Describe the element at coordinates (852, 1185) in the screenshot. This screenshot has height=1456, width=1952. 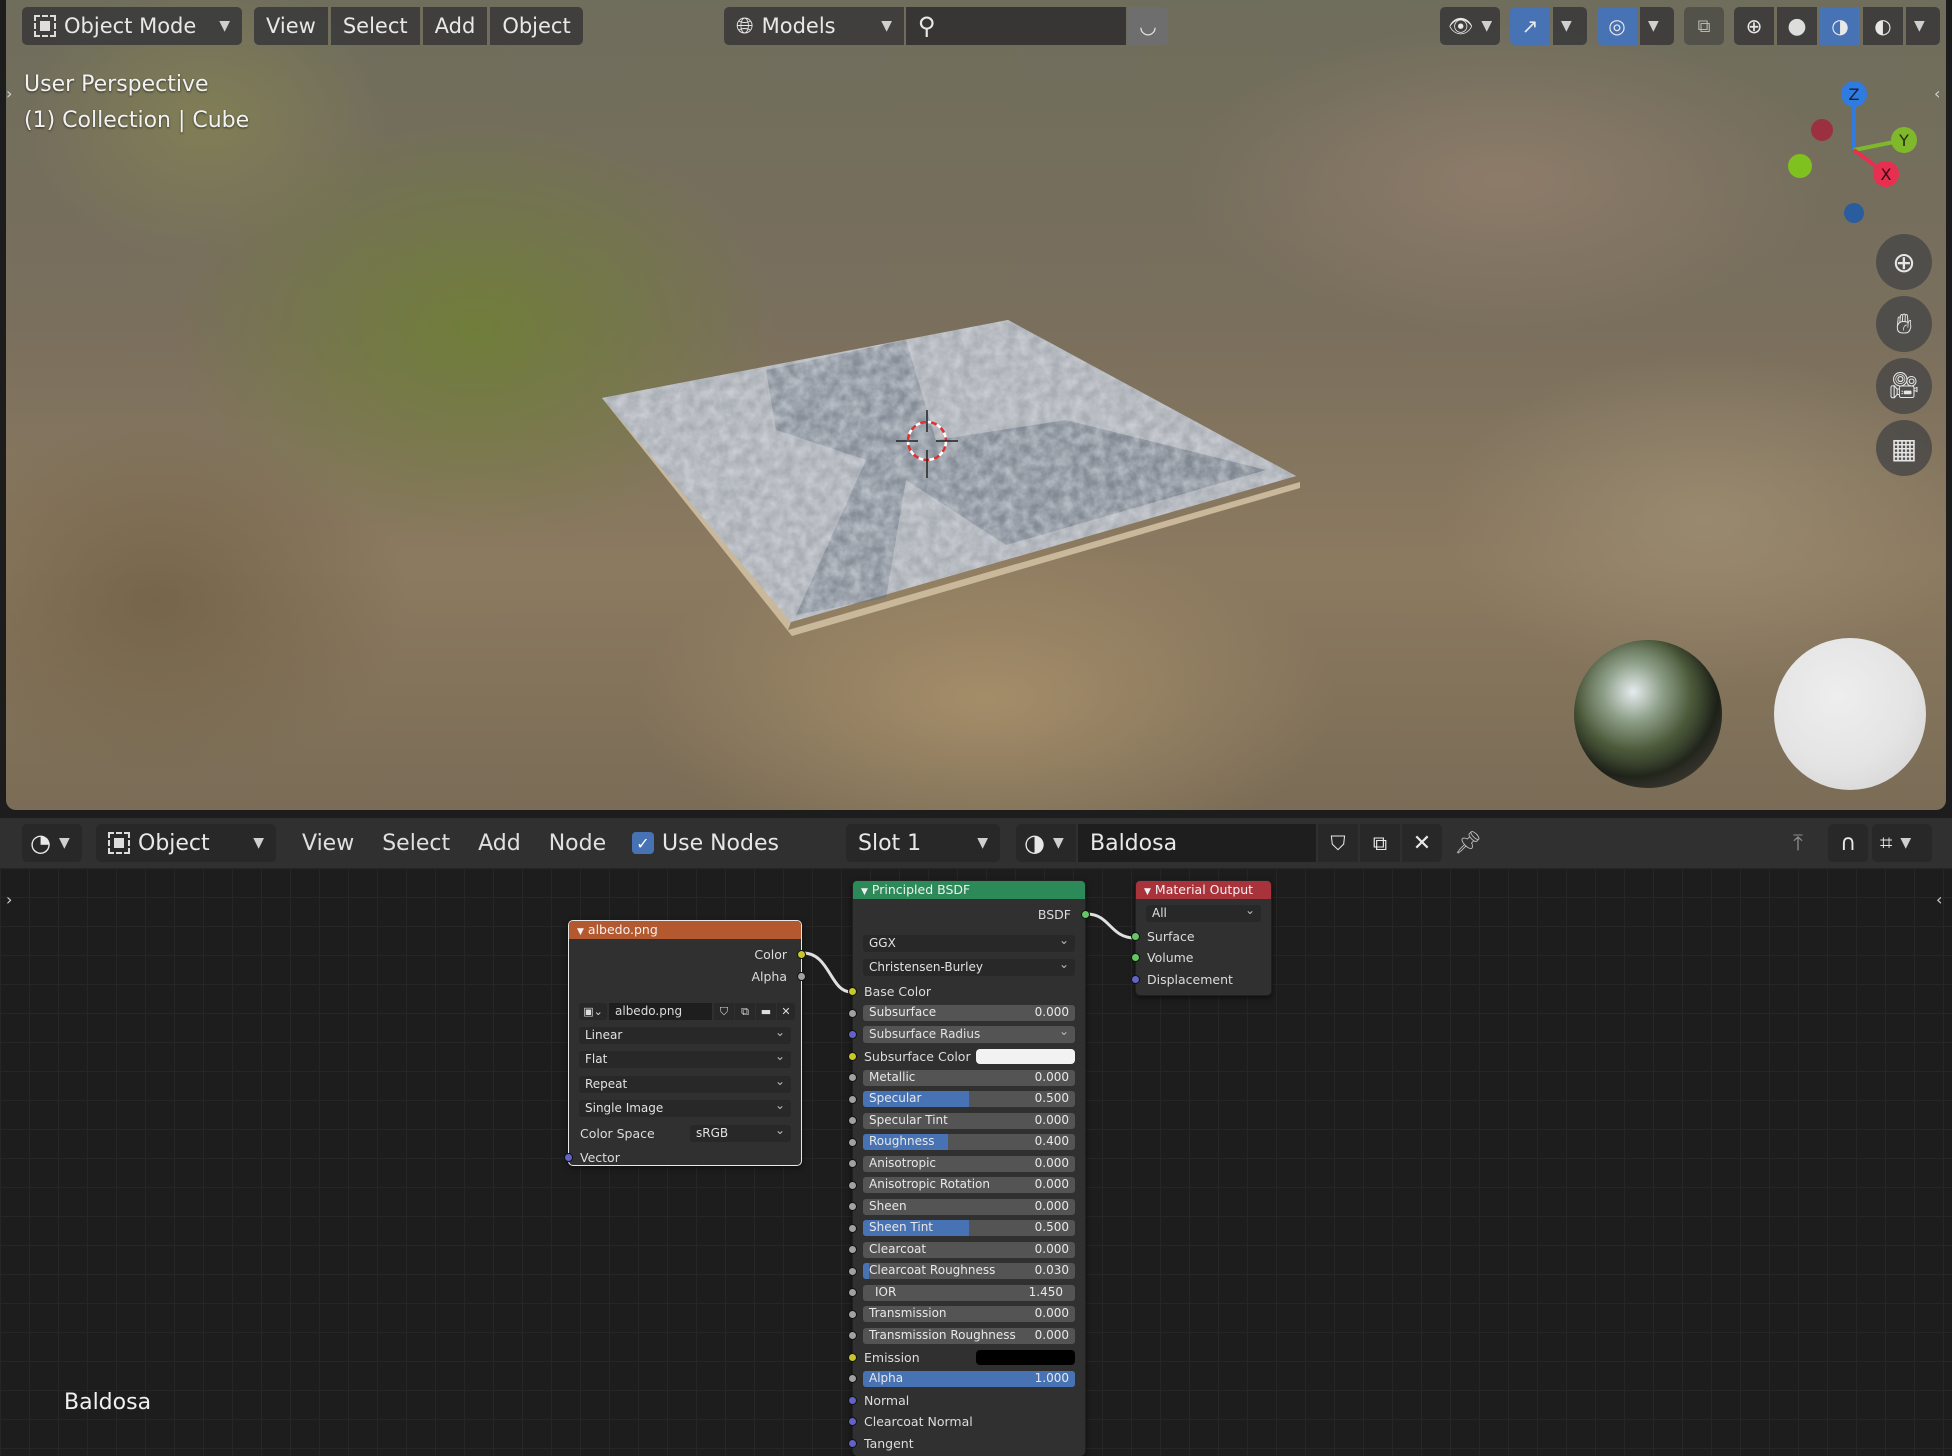
I see `anisotropic-rotation-socket` at that location.